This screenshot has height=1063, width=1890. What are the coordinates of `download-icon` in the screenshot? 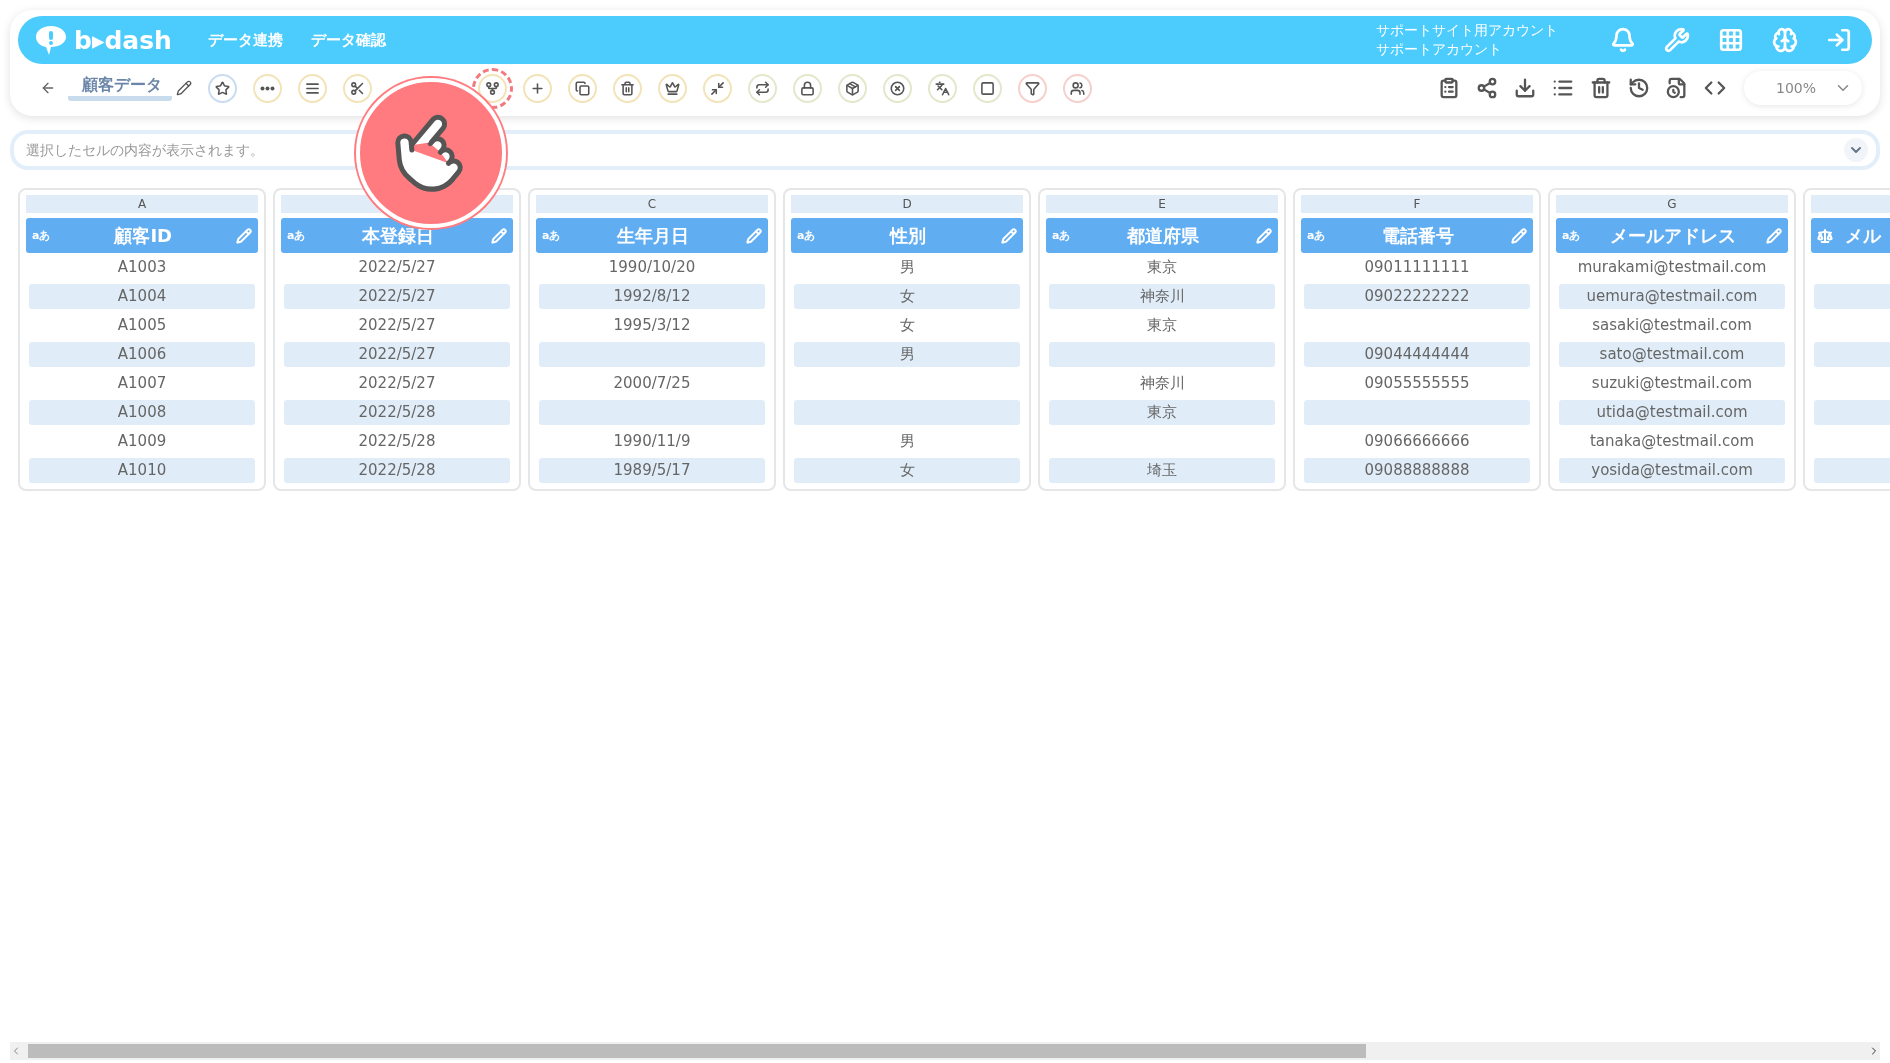 It's located at (1525, 88).